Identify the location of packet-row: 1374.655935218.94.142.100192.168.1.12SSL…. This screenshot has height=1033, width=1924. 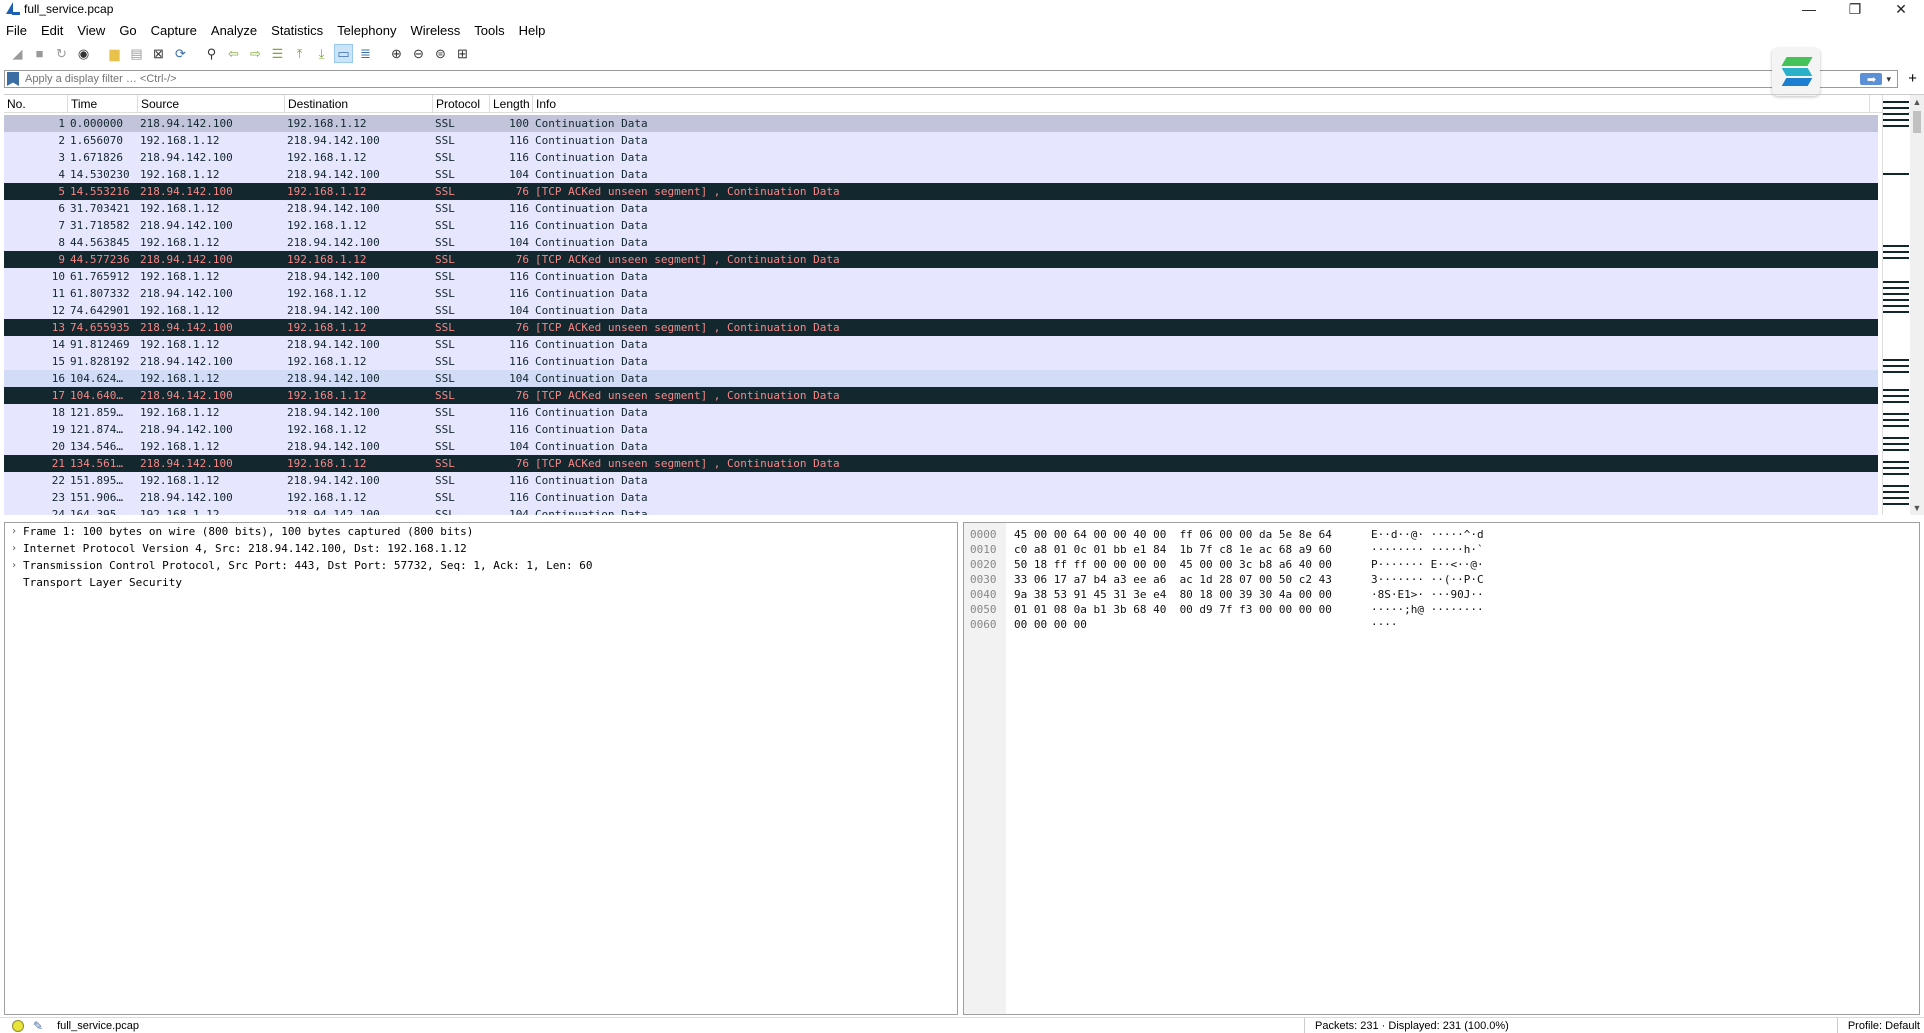
(941, 327).